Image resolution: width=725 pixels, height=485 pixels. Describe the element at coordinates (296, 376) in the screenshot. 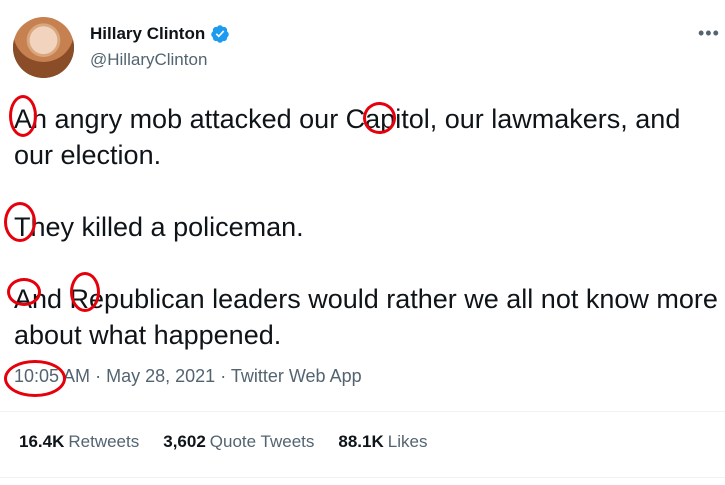

I see `tweet-source: Twitter Web App` at that location.